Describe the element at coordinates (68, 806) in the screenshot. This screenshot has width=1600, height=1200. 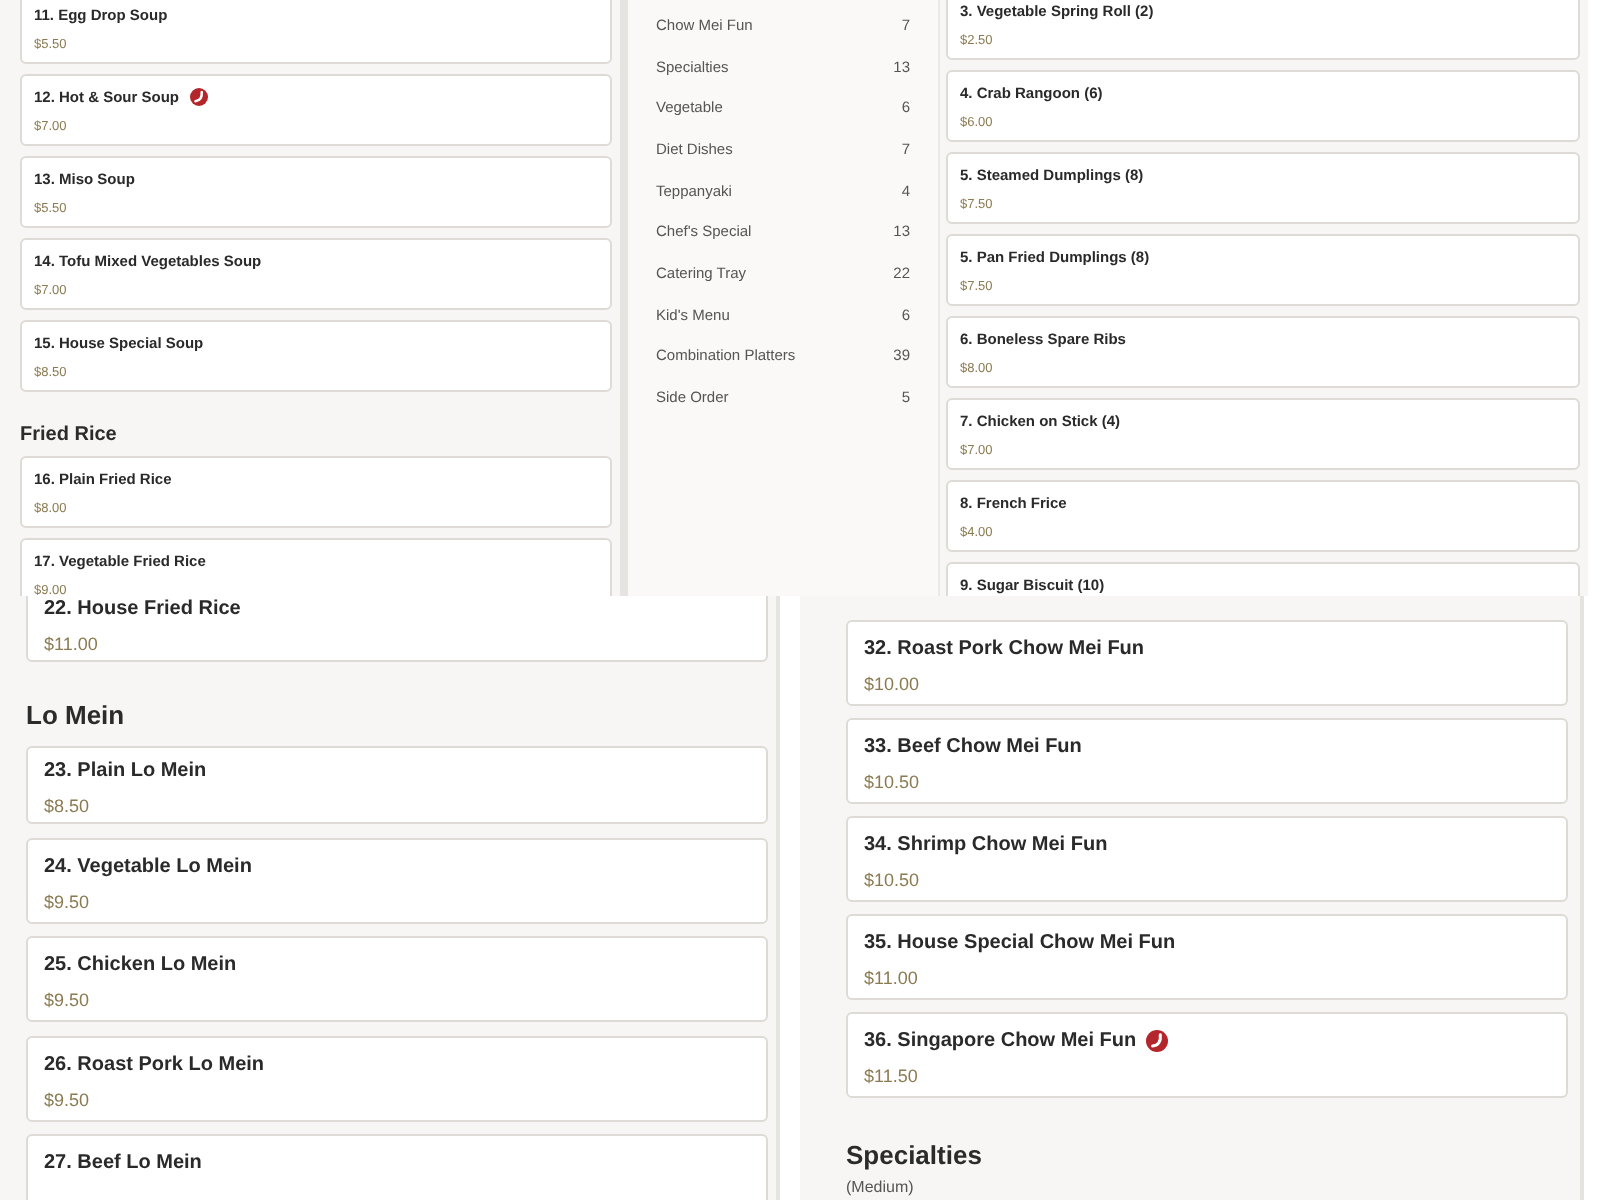
I see `item-price: $8.50` at that location.